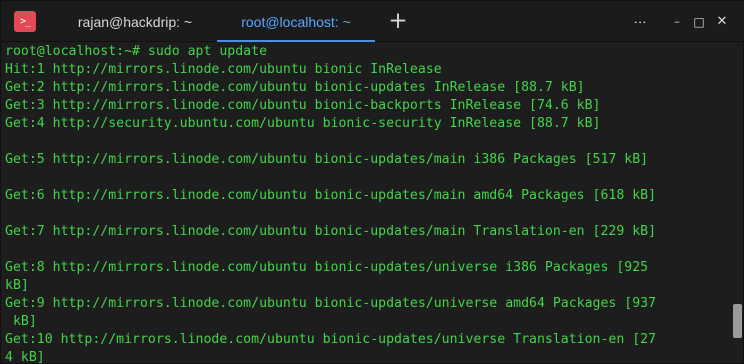  Describe the element at coordinates (639, 22) in the screenshot. I see `menu-icon: ⋮` at that location.